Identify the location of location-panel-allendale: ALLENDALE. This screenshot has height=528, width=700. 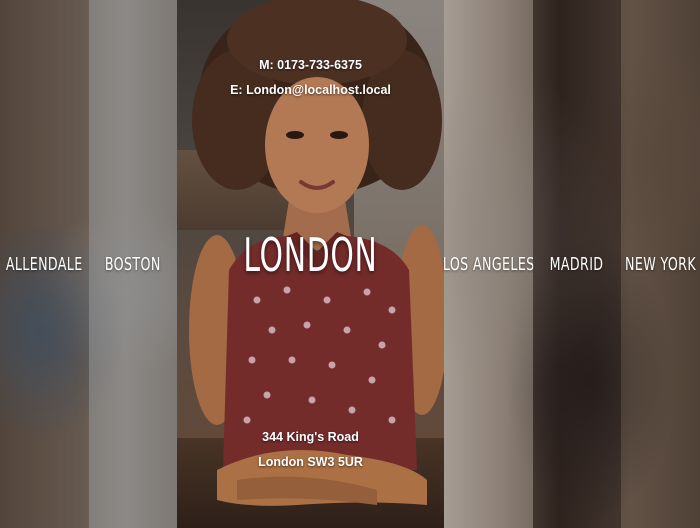
(44, 264).